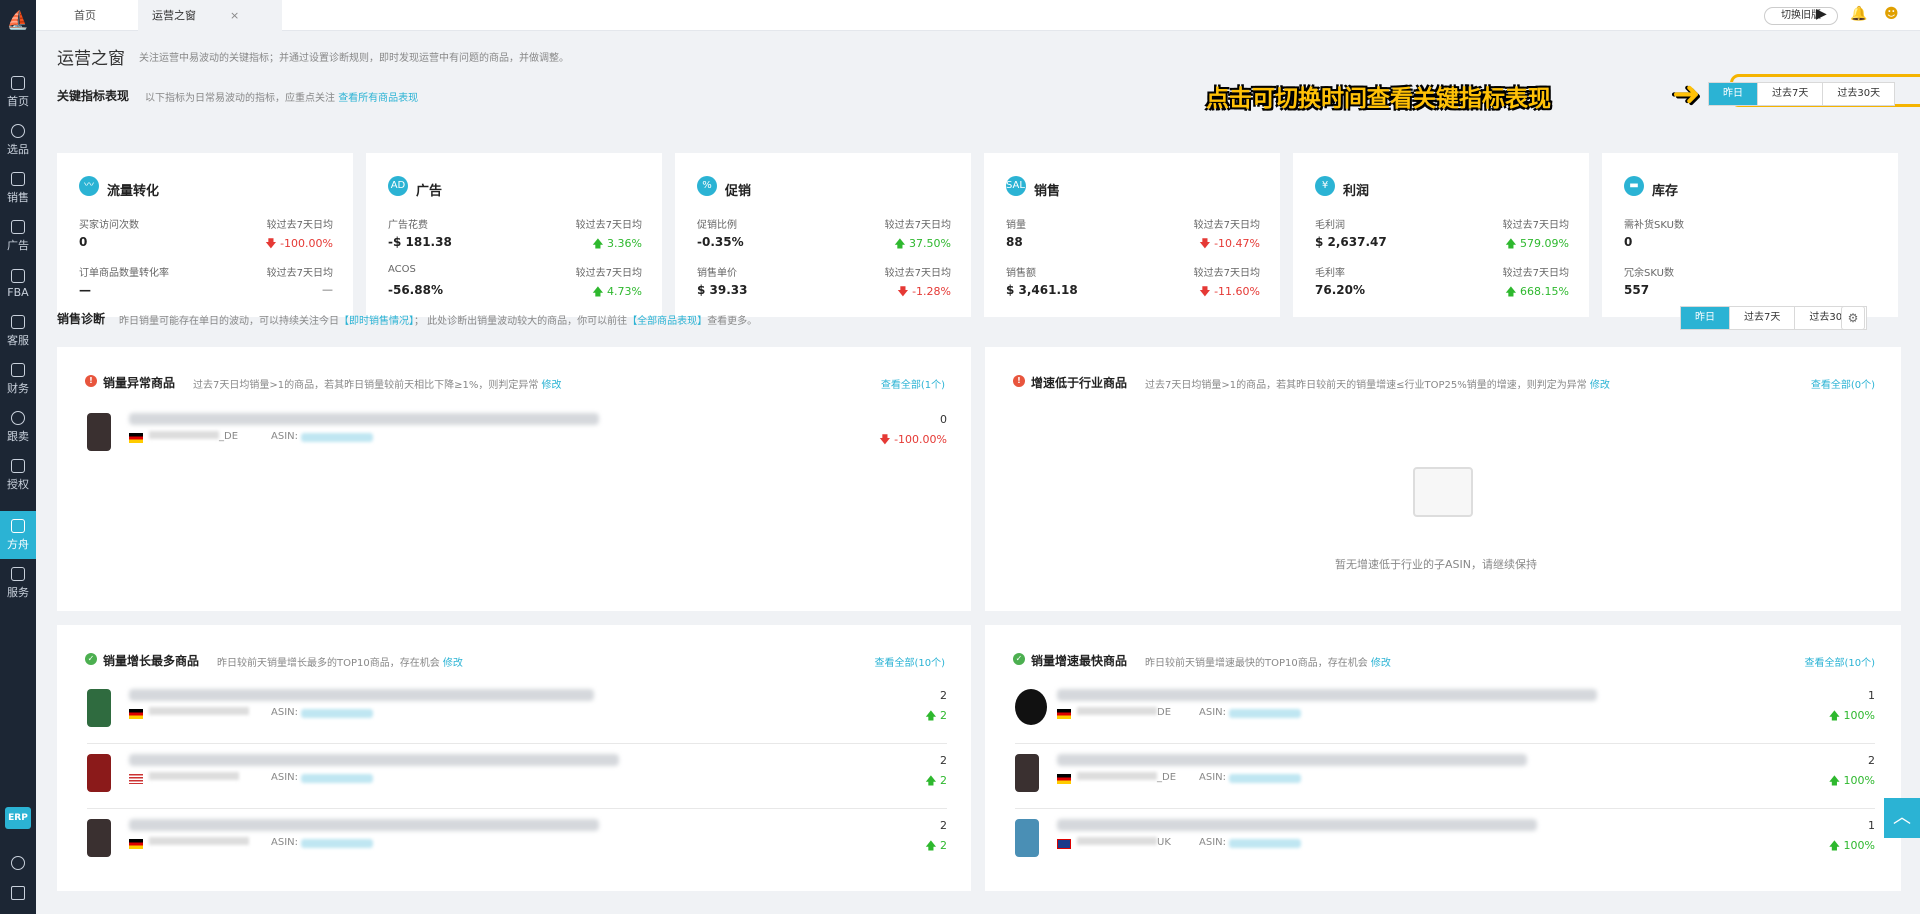 This screenshot has width=1920, height=914. I want to click on kpi-sub-text: 以下指标为日常易波动的指标，应重点关注, so click(240, 98).